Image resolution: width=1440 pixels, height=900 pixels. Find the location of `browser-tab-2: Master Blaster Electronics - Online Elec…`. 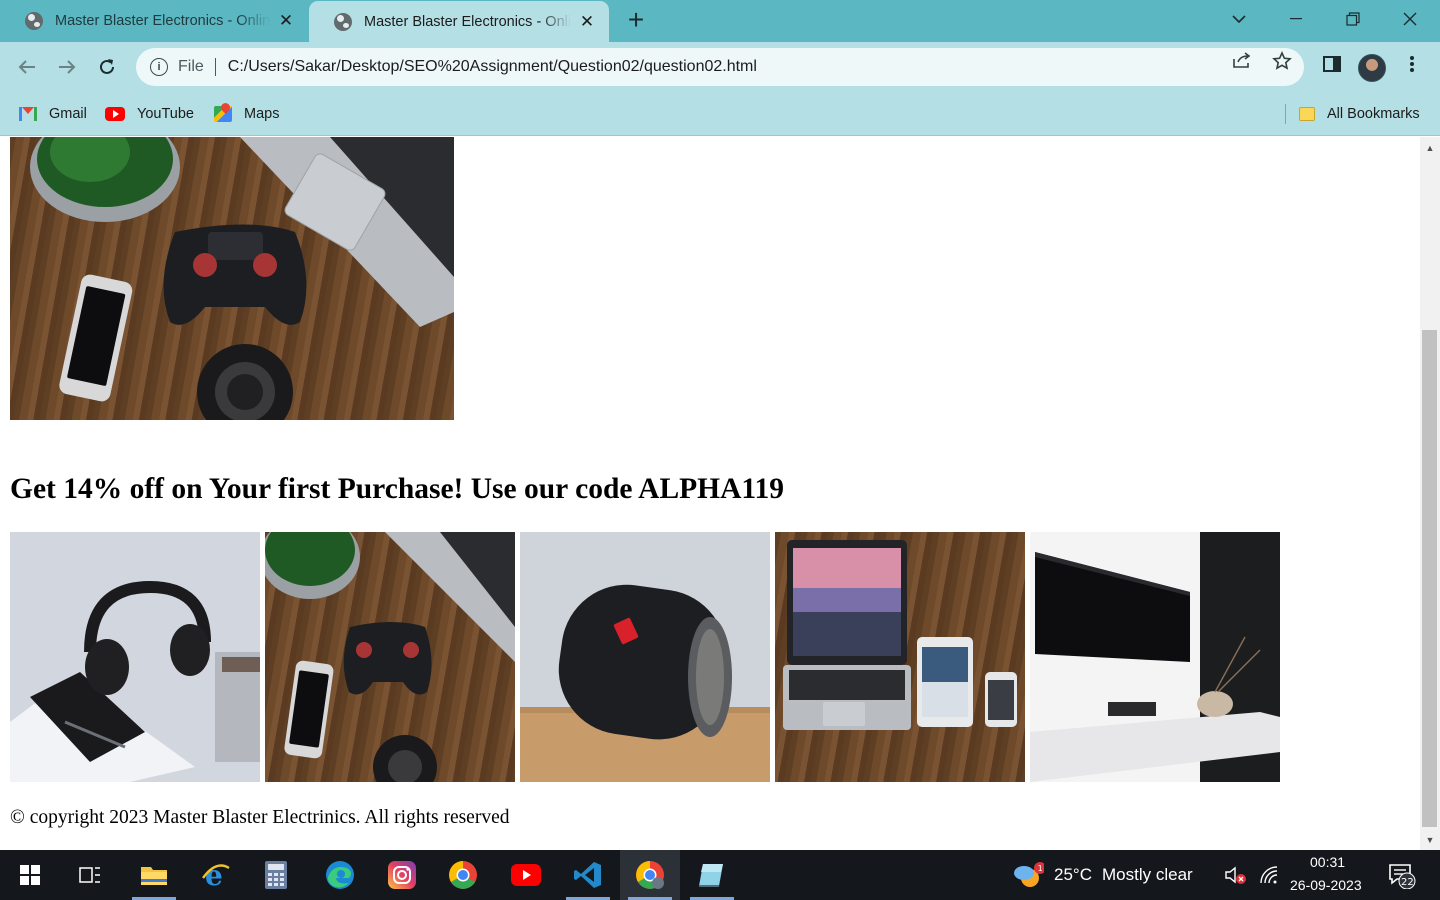

browser-tab-2: Master Blaster Electronics - Online Elec… is located at coordinates (459, 21).